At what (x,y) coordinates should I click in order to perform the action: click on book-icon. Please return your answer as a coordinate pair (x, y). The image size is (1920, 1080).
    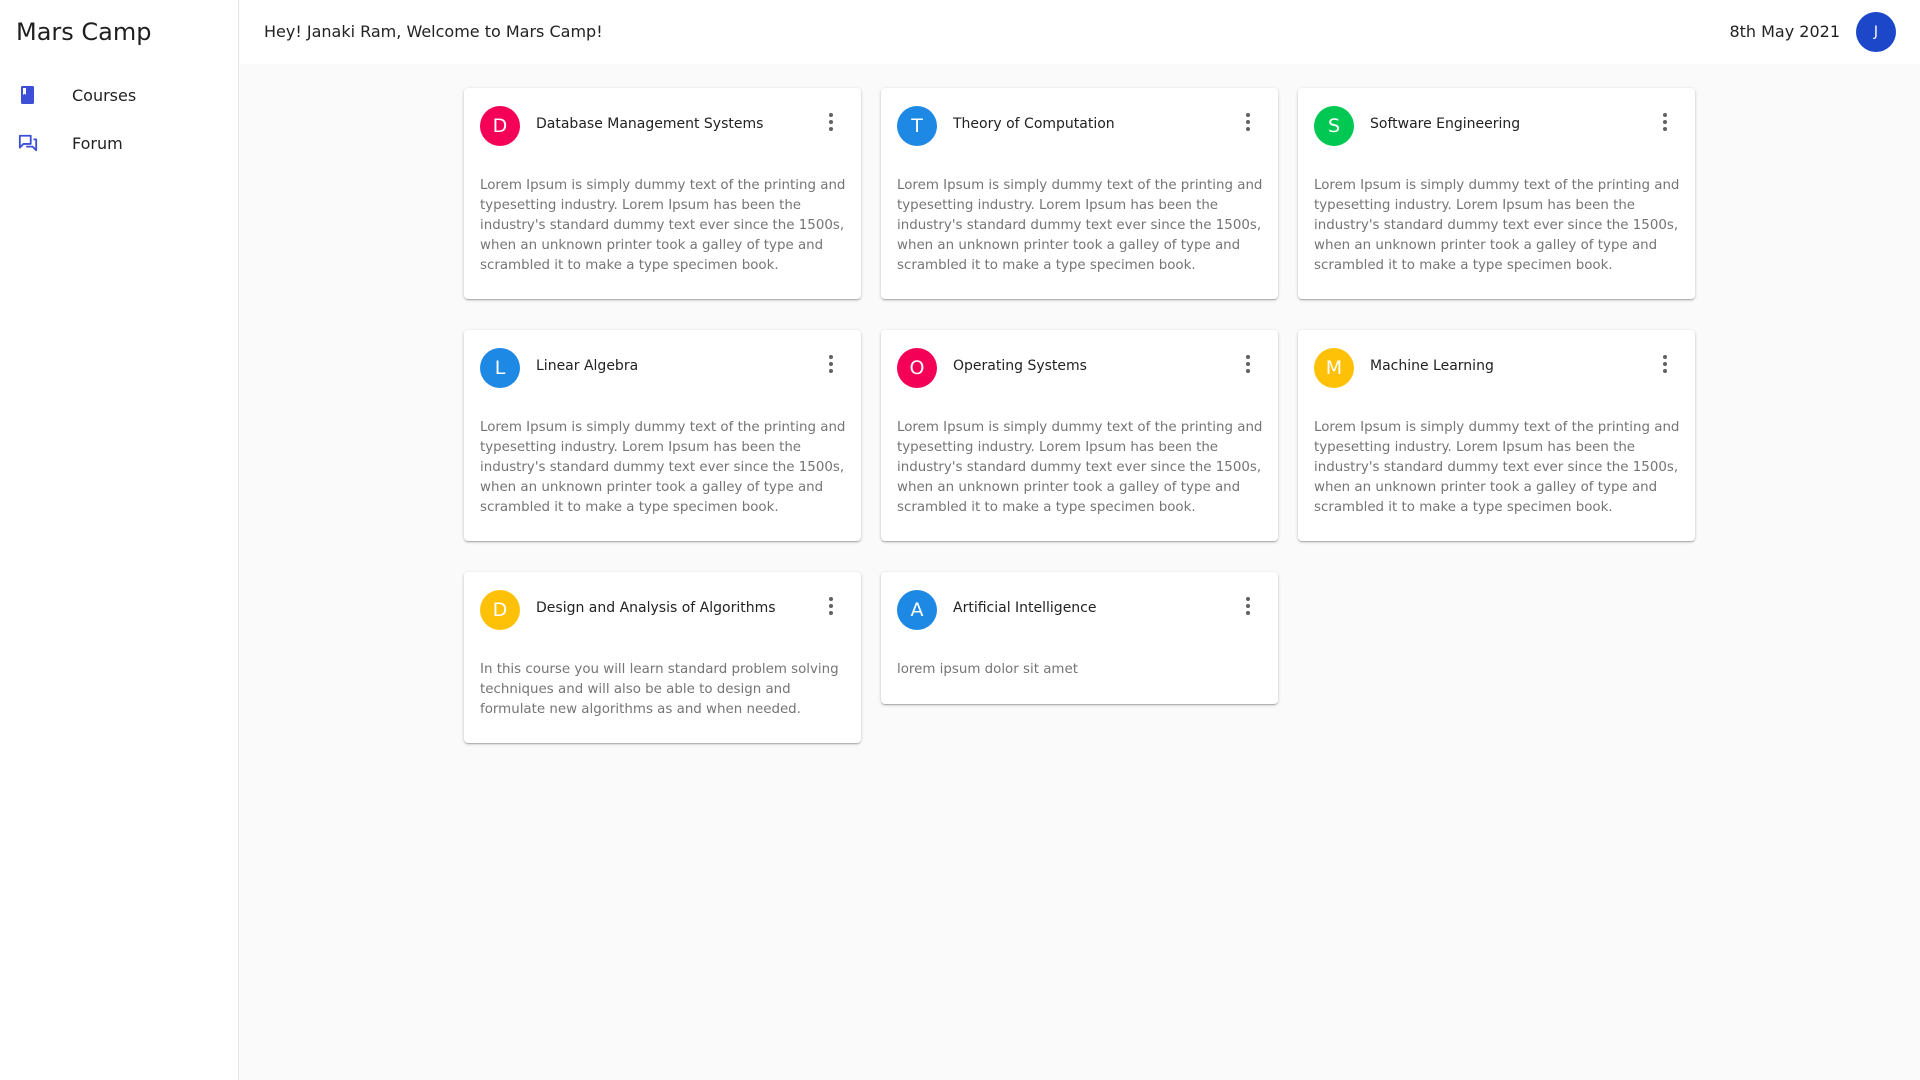
    Looking at the image, I should click on (28, 95).